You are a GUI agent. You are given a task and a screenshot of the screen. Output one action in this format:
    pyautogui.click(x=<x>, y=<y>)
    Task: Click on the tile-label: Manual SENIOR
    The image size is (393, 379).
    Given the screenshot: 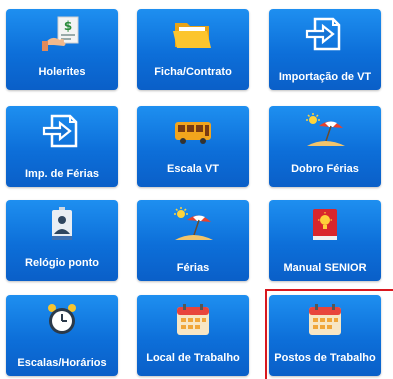 What is the action you would take?
    pyautogui.click(x=325, y=268)
    